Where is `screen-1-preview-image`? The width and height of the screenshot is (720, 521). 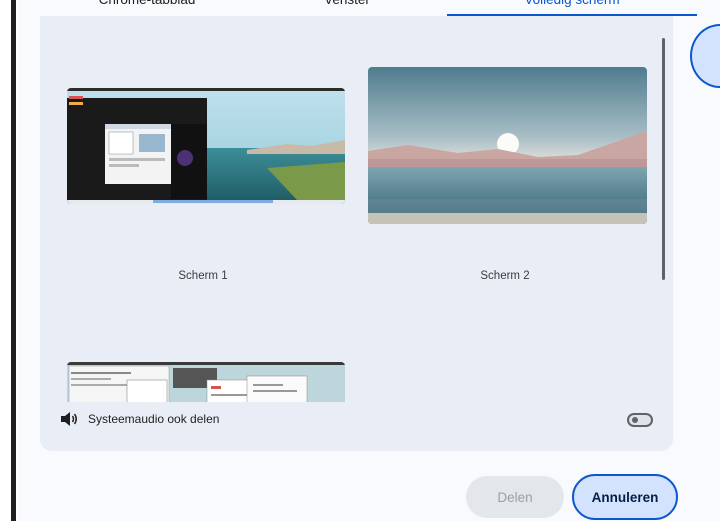
screen-1-preview-image is located at coordinates (206, 146).